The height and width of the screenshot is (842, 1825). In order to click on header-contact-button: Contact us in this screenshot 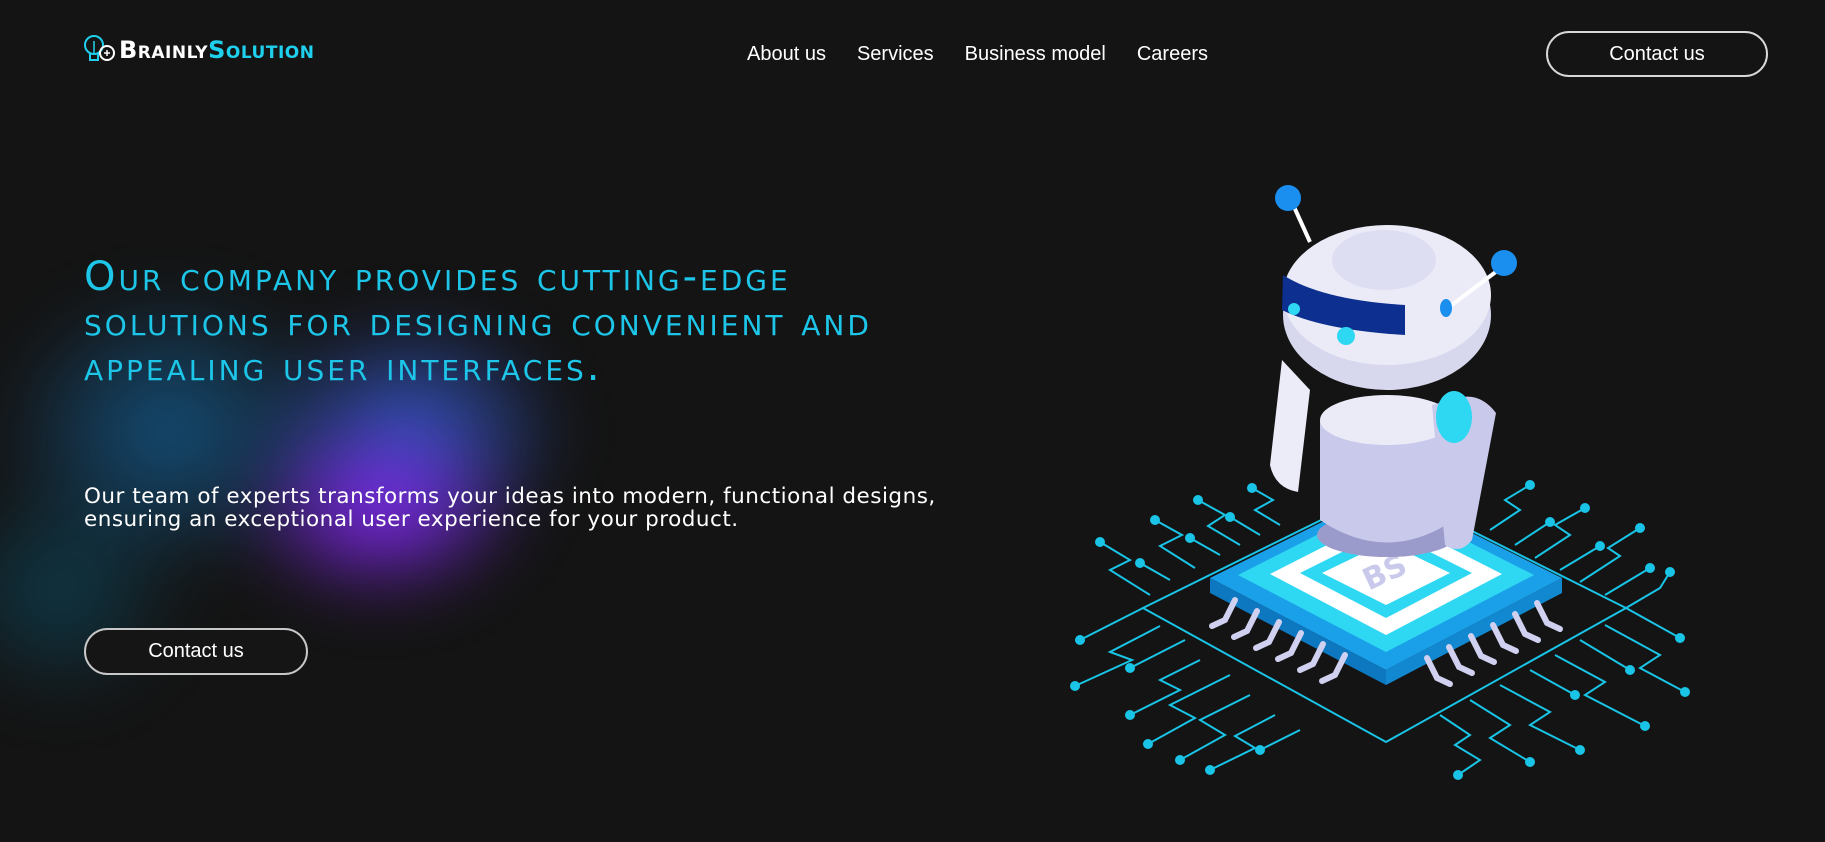, I will do `click(1657, 54)`.